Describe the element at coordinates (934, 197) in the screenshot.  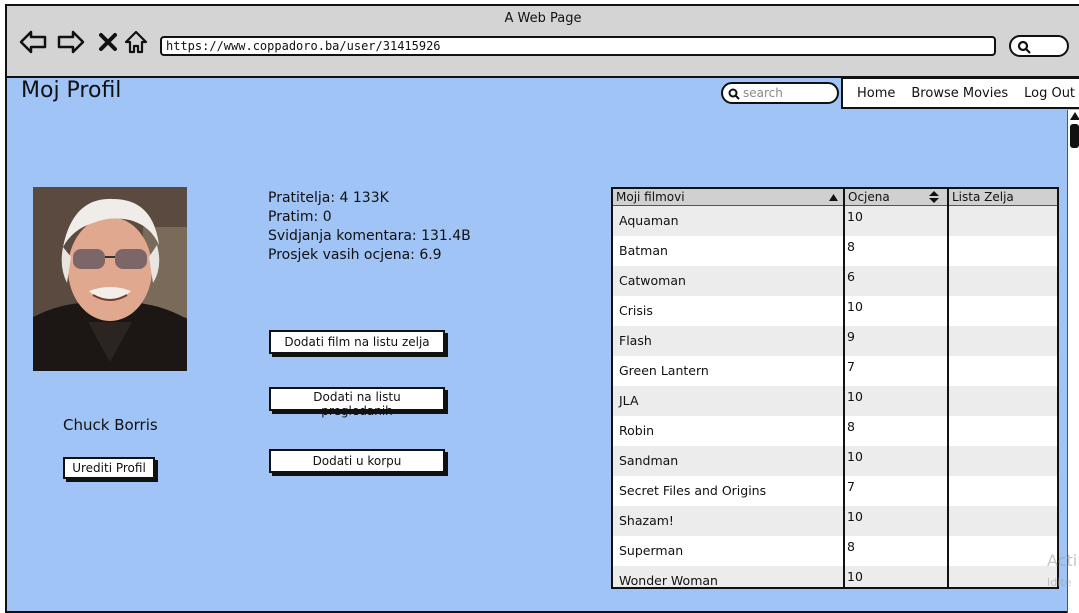
I see `sort-toggle-icon` at that location.